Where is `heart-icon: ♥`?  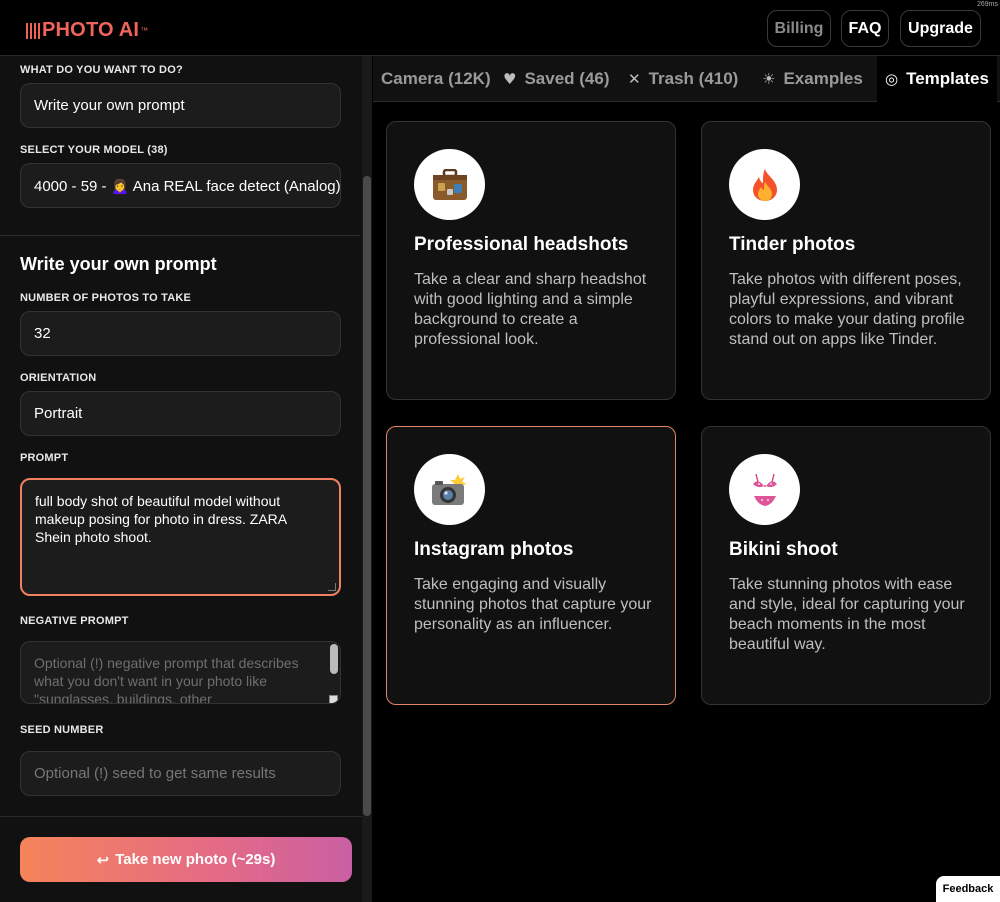
heart-icon: ♥ is located at coordinates (510, 79).